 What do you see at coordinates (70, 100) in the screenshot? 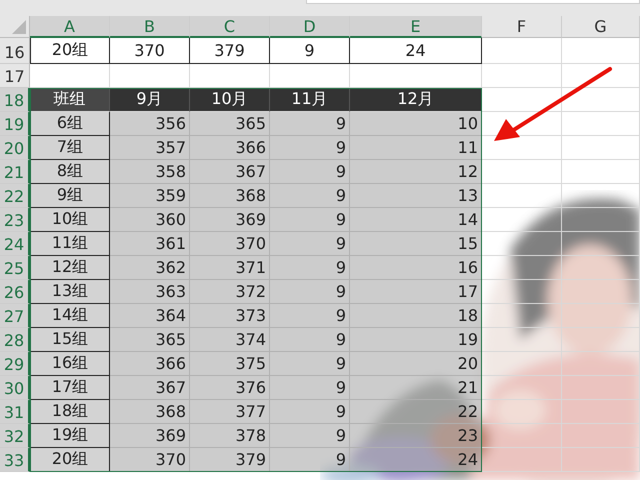
I see `column-heading: 班组` at bounding box center [70, 100].